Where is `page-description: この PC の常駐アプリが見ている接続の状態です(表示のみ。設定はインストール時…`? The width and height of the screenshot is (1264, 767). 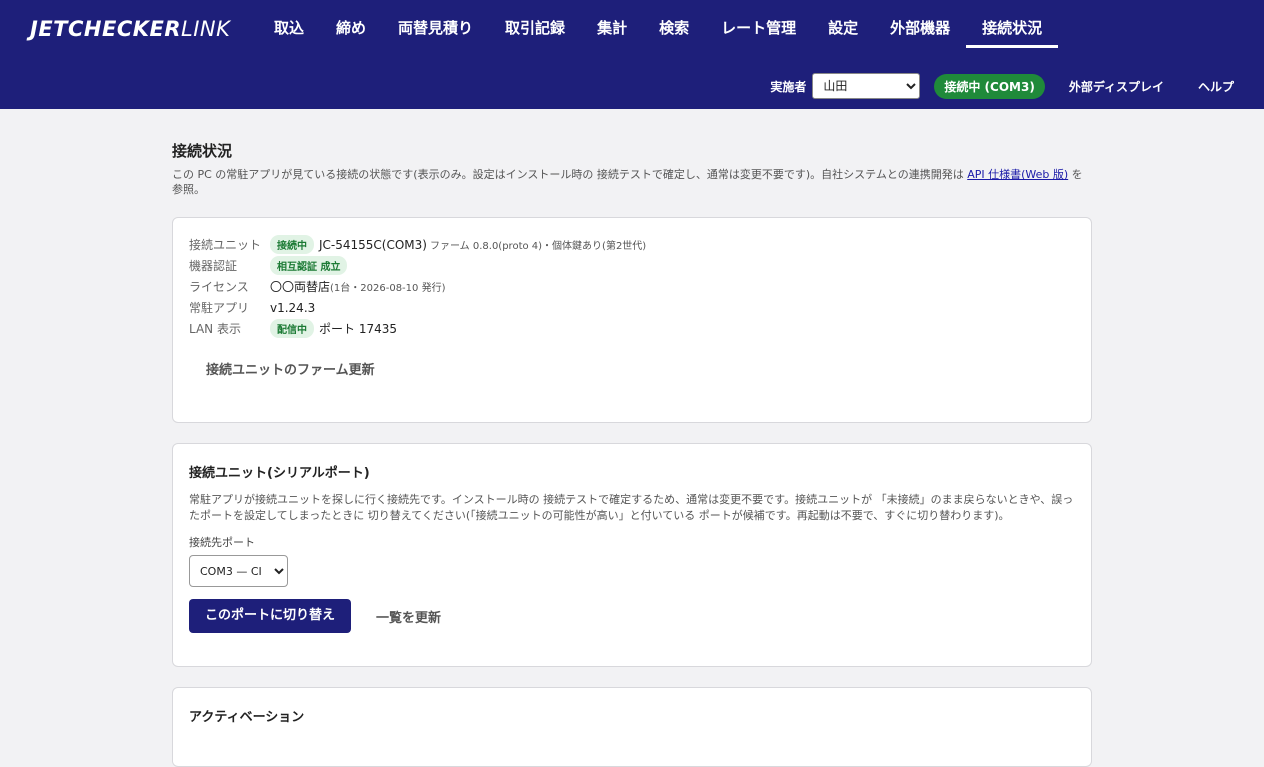 page-description: この PC の常駐アプリが見ている接続の状態です(表示のみ。設定はインストール時… is located at coordinates (627, 182).